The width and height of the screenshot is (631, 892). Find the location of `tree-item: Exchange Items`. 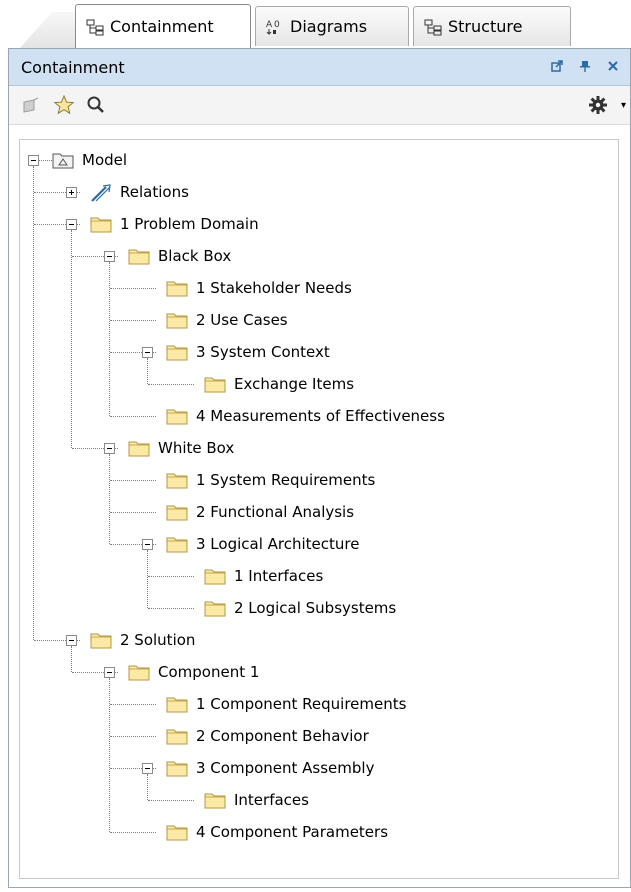

tree-item: Exchange Items is located at coordinates (279, 384).